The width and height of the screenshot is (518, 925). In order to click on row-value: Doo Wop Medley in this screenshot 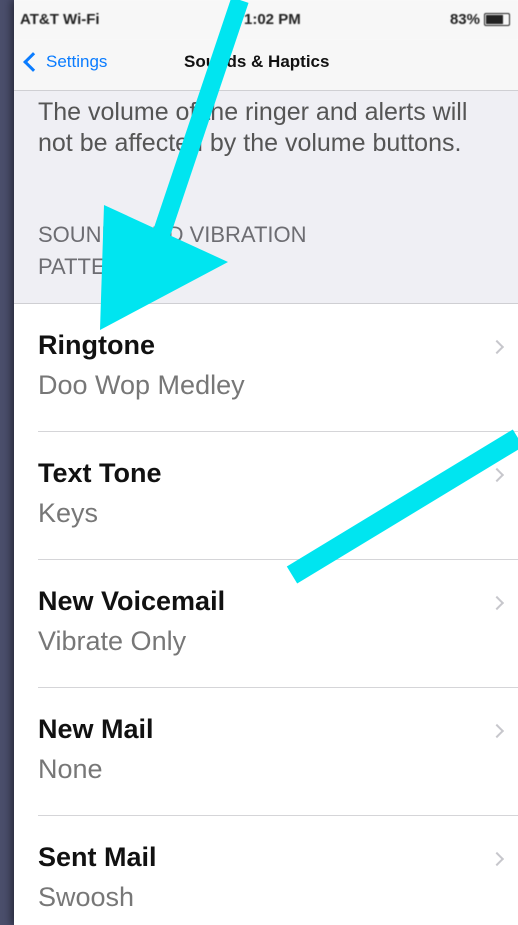, I will do `click(141, 385)`.